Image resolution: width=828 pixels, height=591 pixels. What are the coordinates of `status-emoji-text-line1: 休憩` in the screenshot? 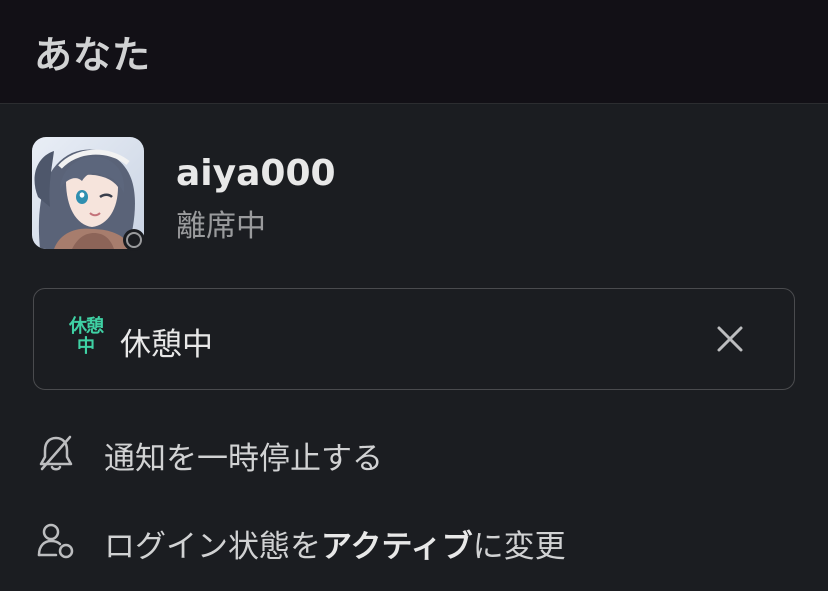 It's located at (86, 326).